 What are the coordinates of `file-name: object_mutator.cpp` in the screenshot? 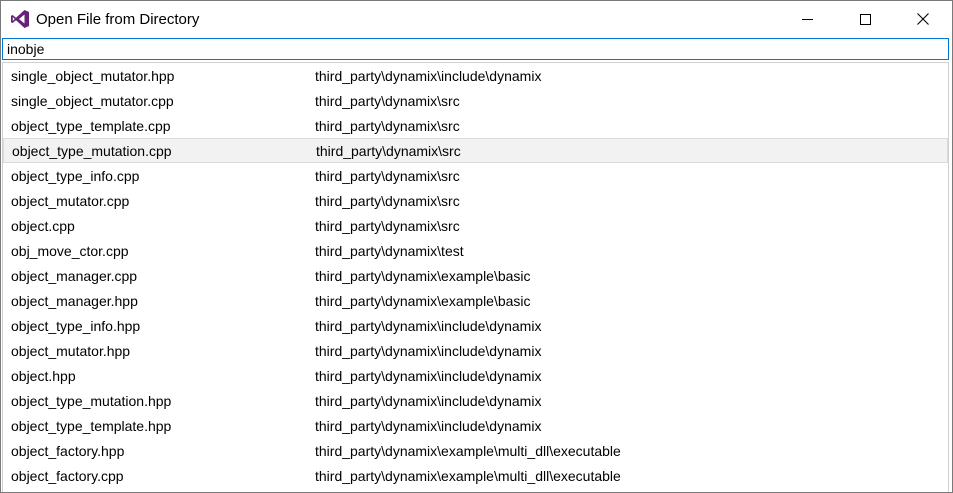 It's located at (70, 200).